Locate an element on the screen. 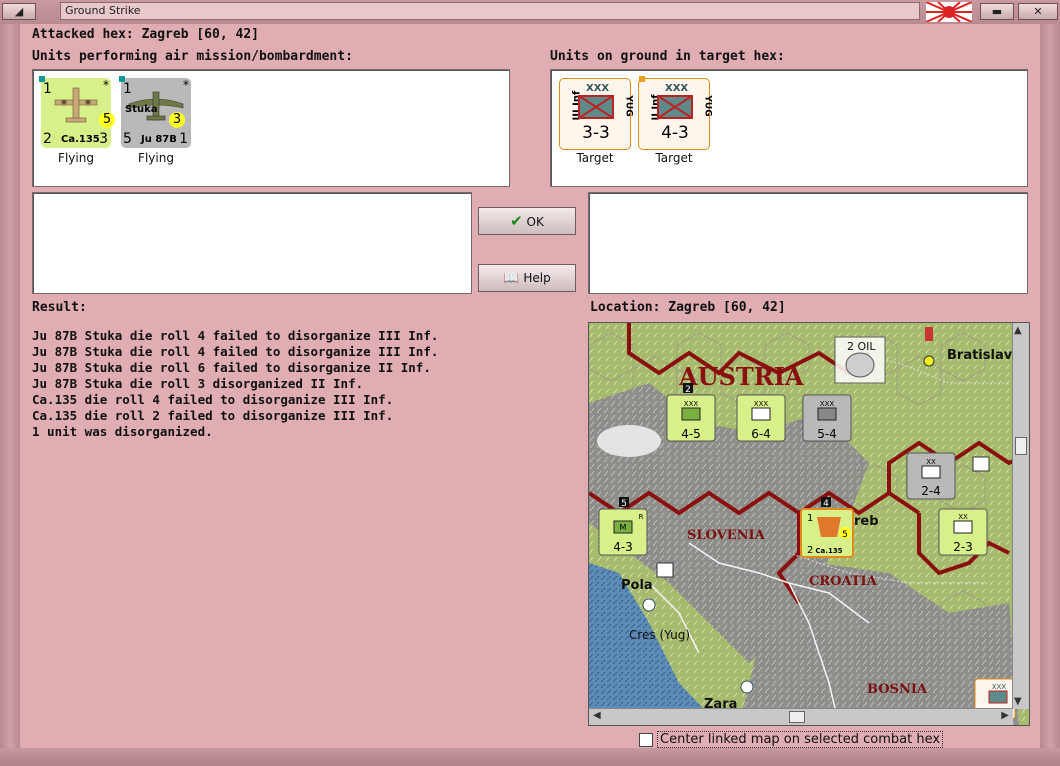  map-label-zagreb: reb is located at coordinates (866, 521).